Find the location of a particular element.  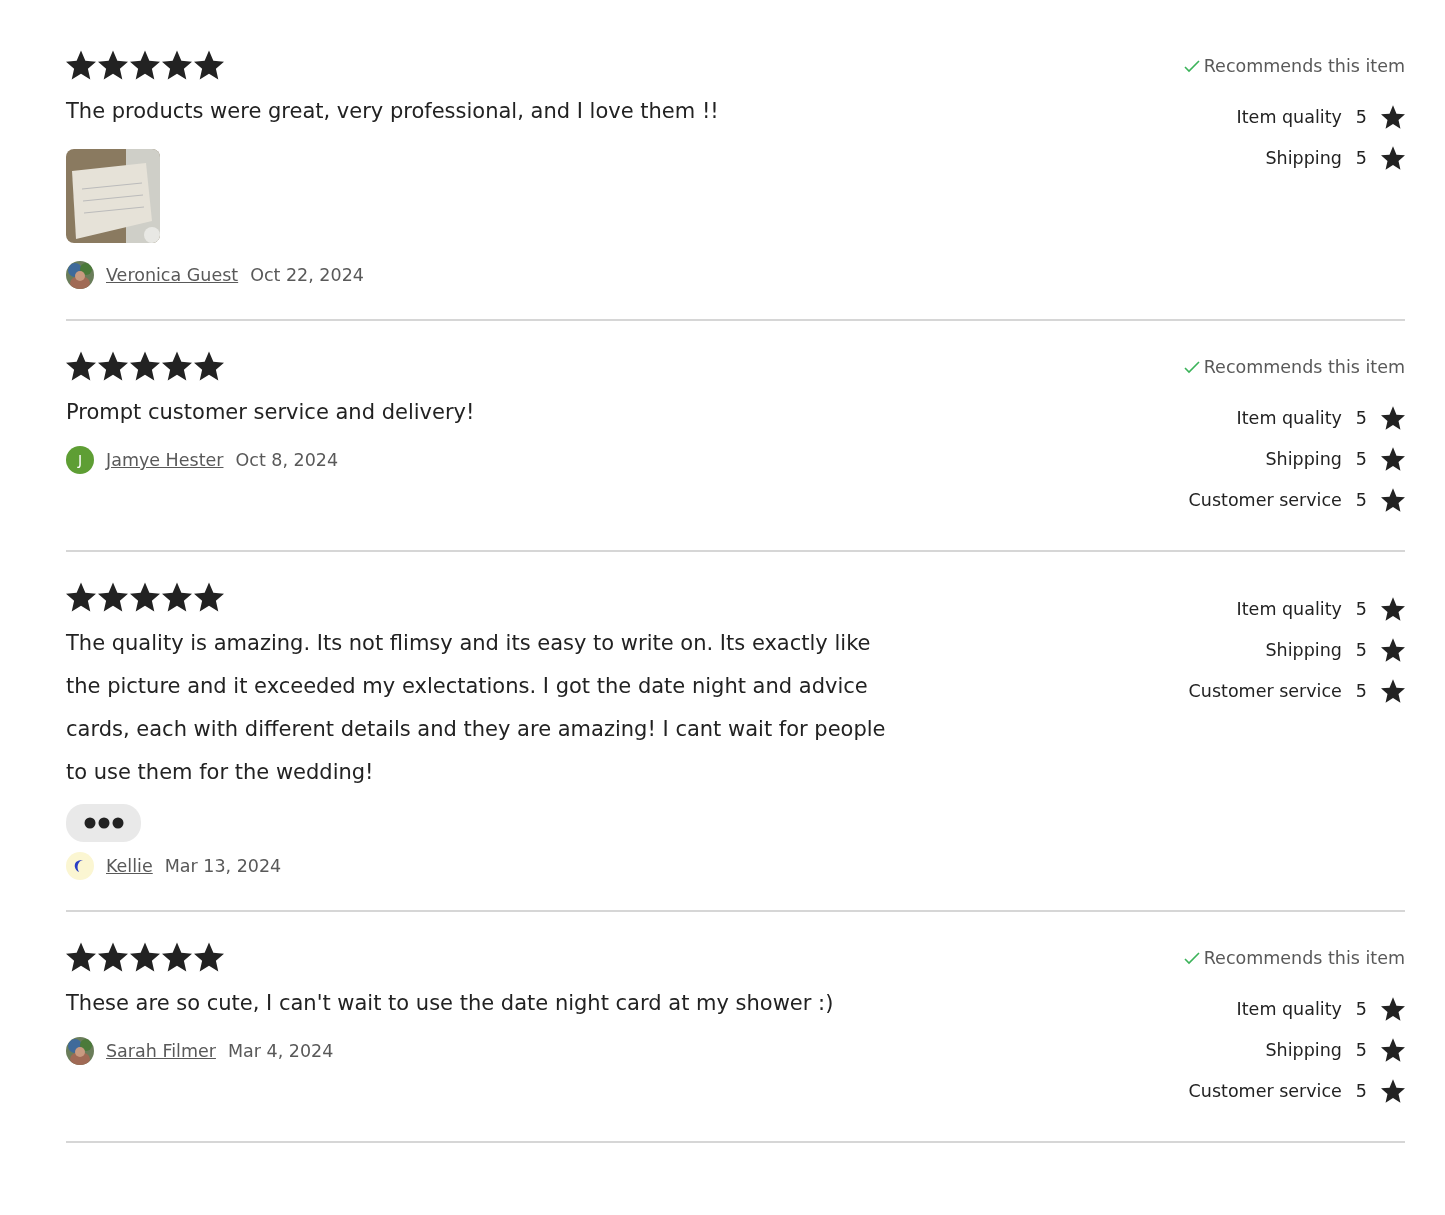

reviewer-link: Jamye Hester is located at coordinates (165, 460).